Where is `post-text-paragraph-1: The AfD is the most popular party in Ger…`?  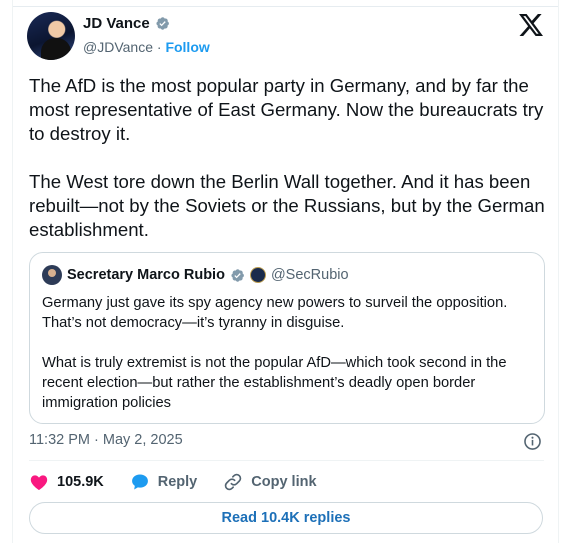 post-text-paragraph-1: The AfD is the most popular party in Ger… is located at coordinates (286, 109).